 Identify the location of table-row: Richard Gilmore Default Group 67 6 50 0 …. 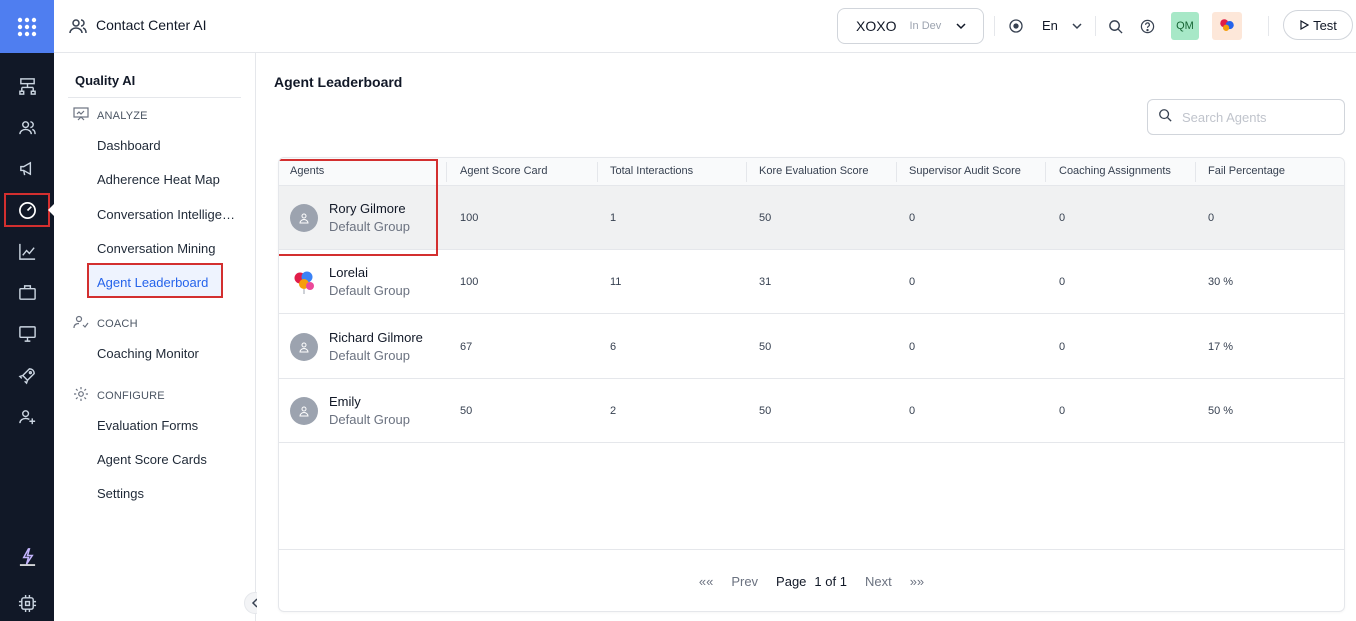
(811, 347).